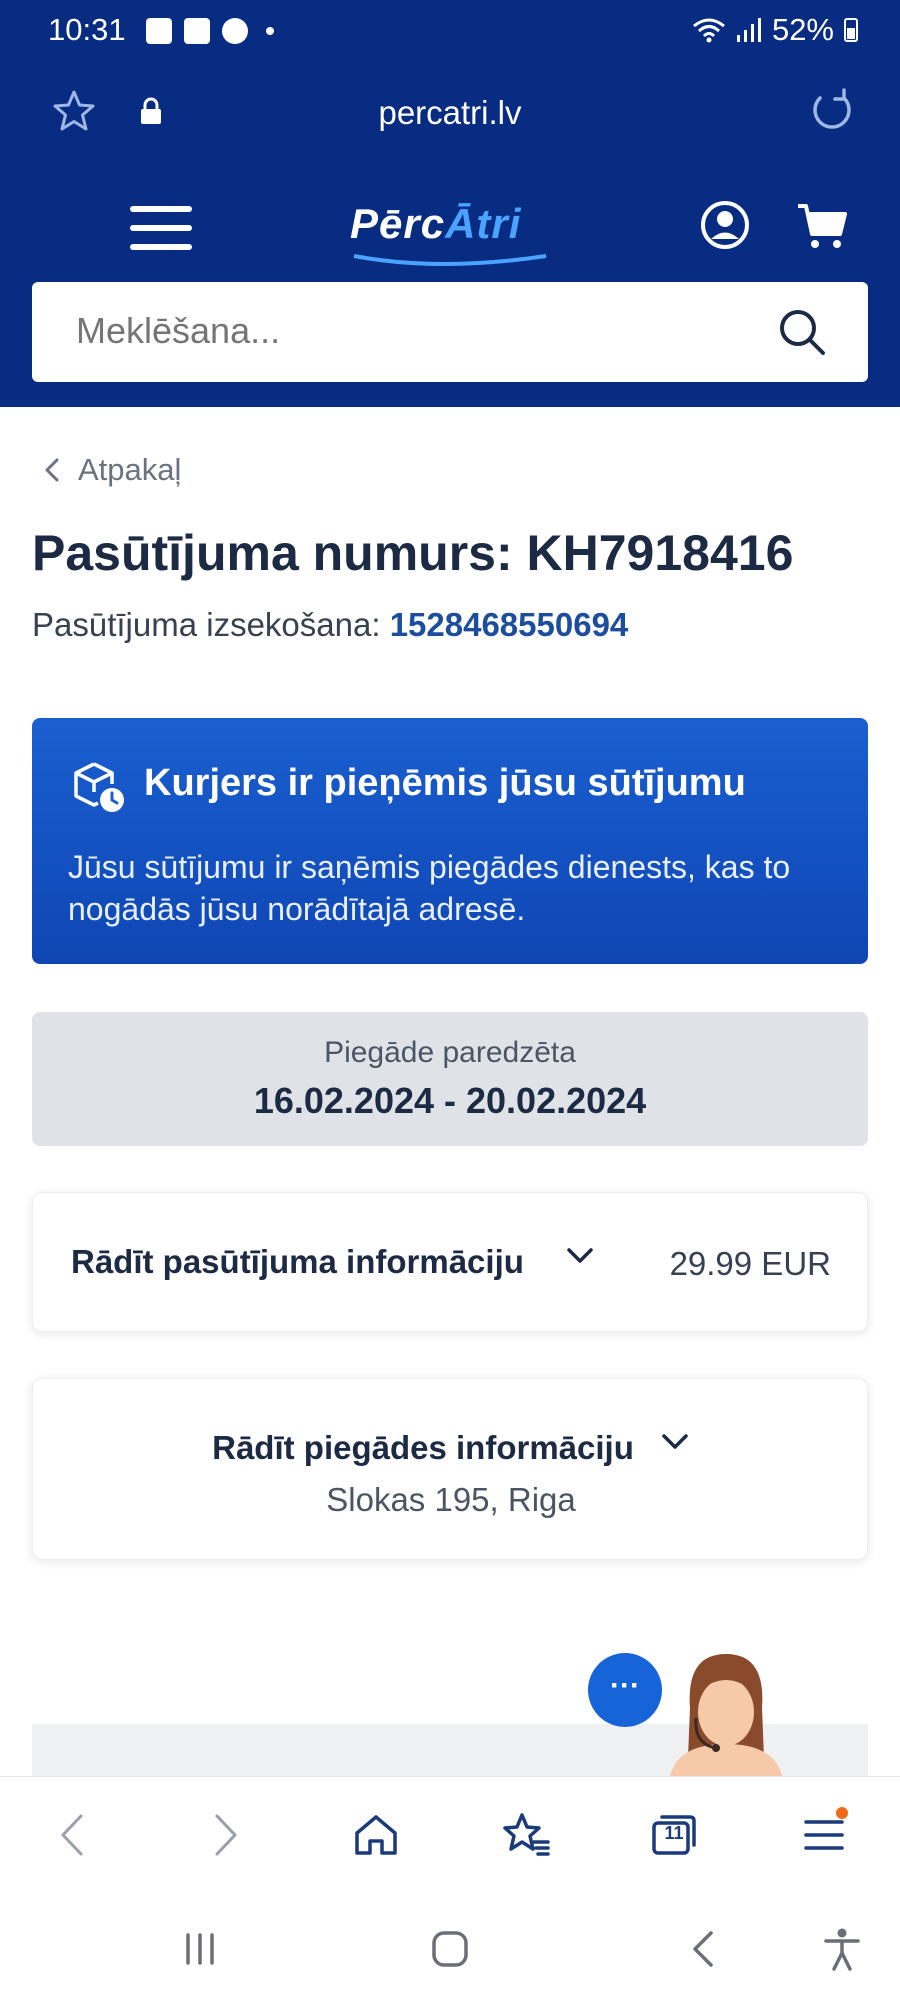  I want to click on more-notifications-icon, so click(270, 31).